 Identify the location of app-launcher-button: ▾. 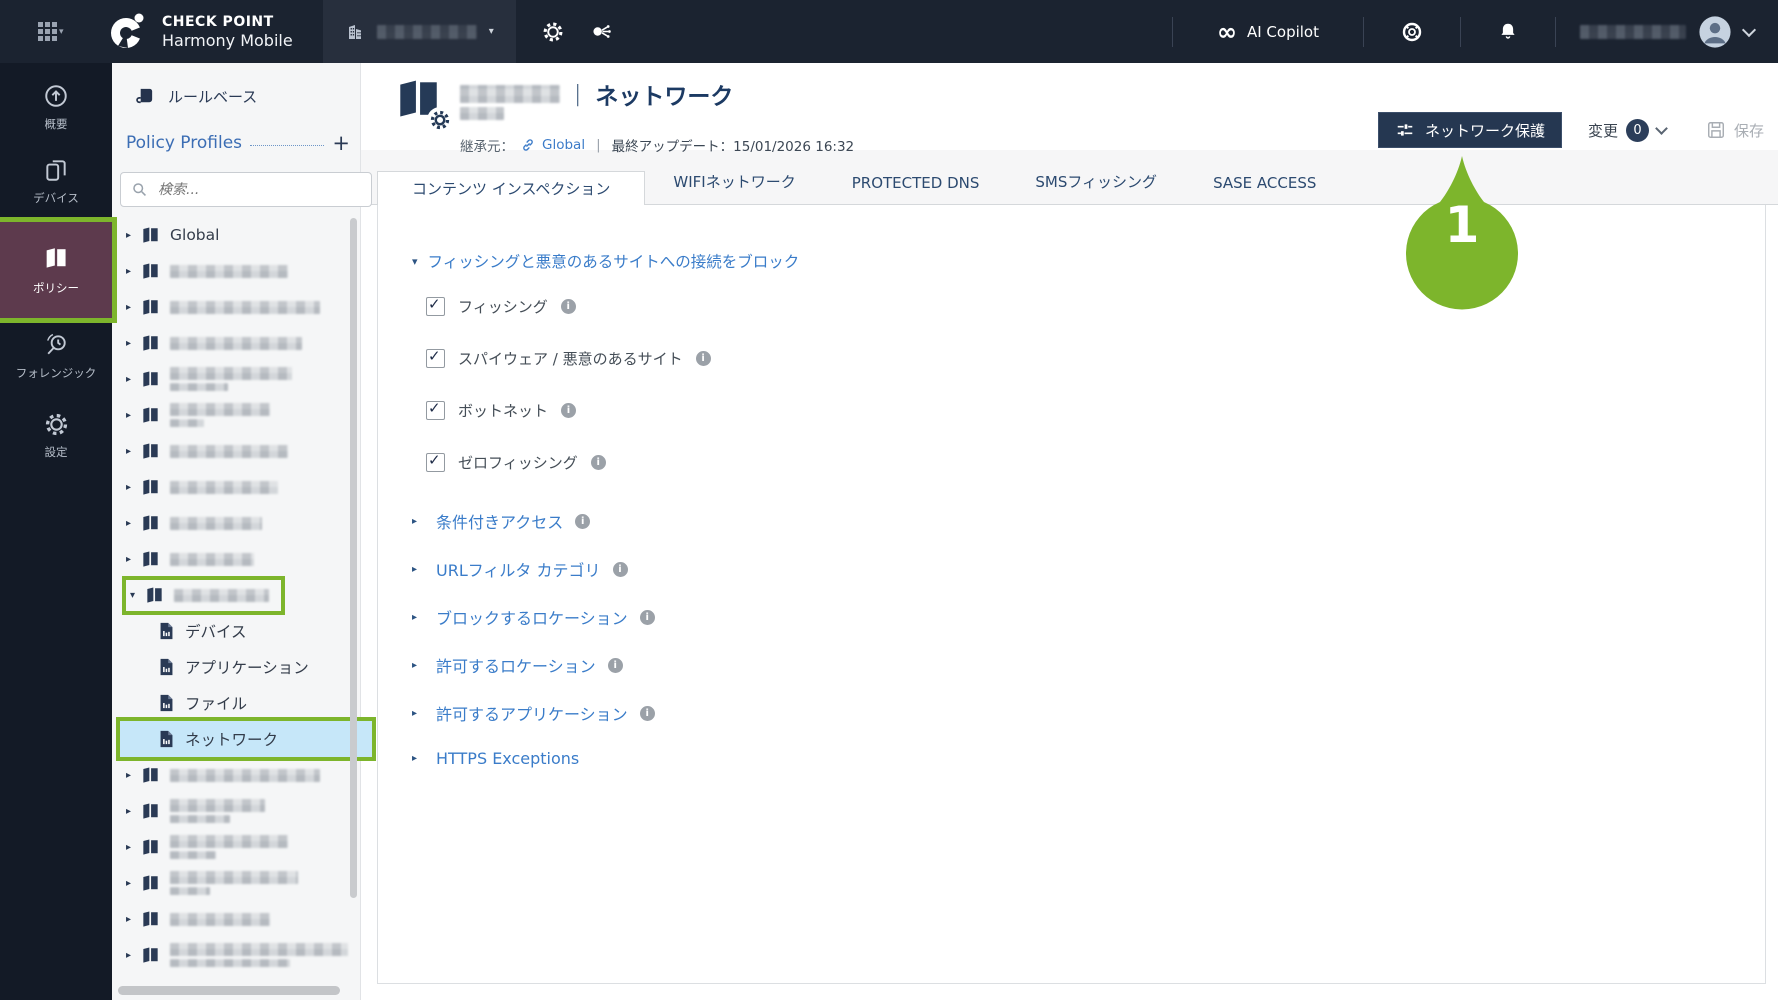
(53, 32).